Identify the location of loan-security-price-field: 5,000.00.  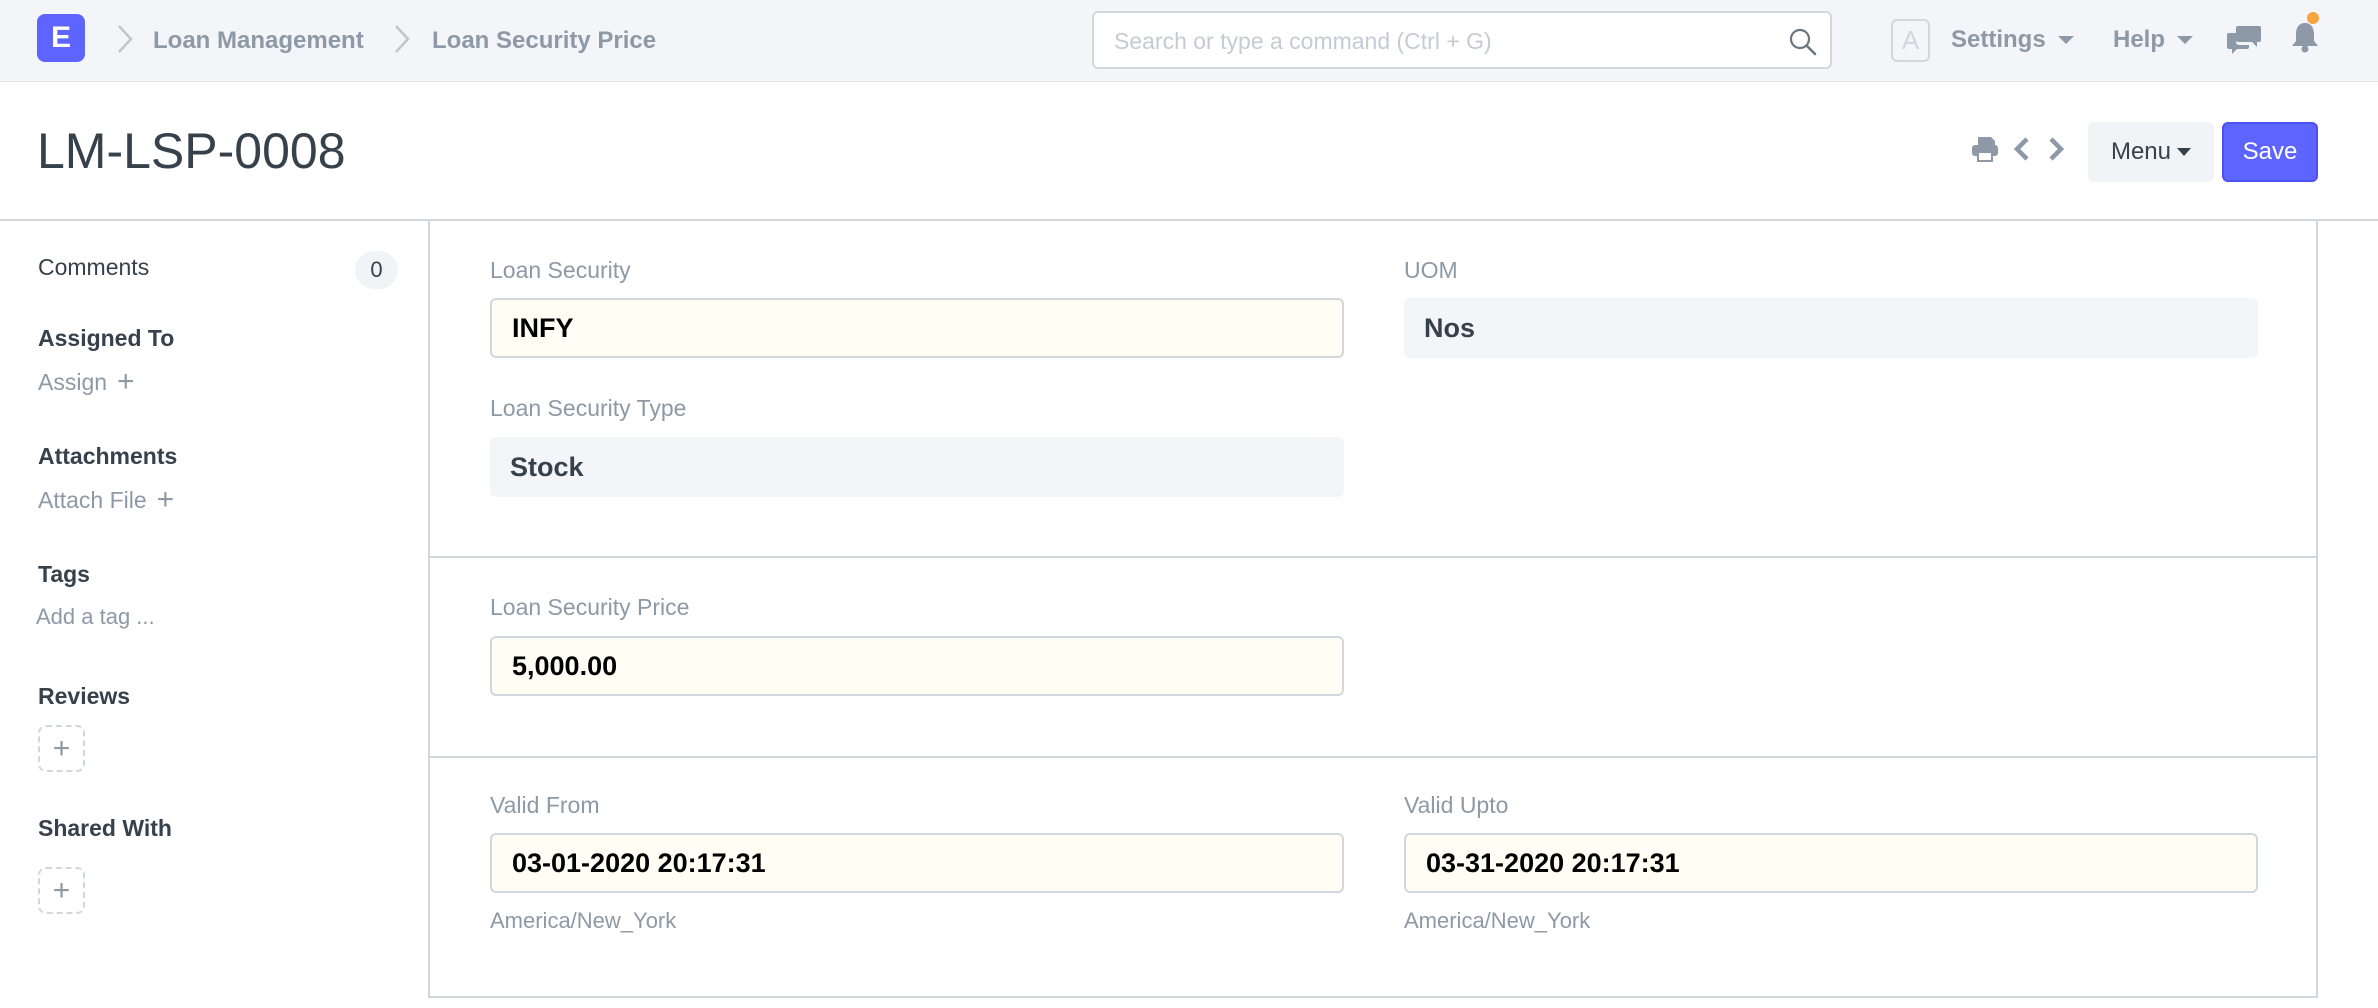
(917, 666).